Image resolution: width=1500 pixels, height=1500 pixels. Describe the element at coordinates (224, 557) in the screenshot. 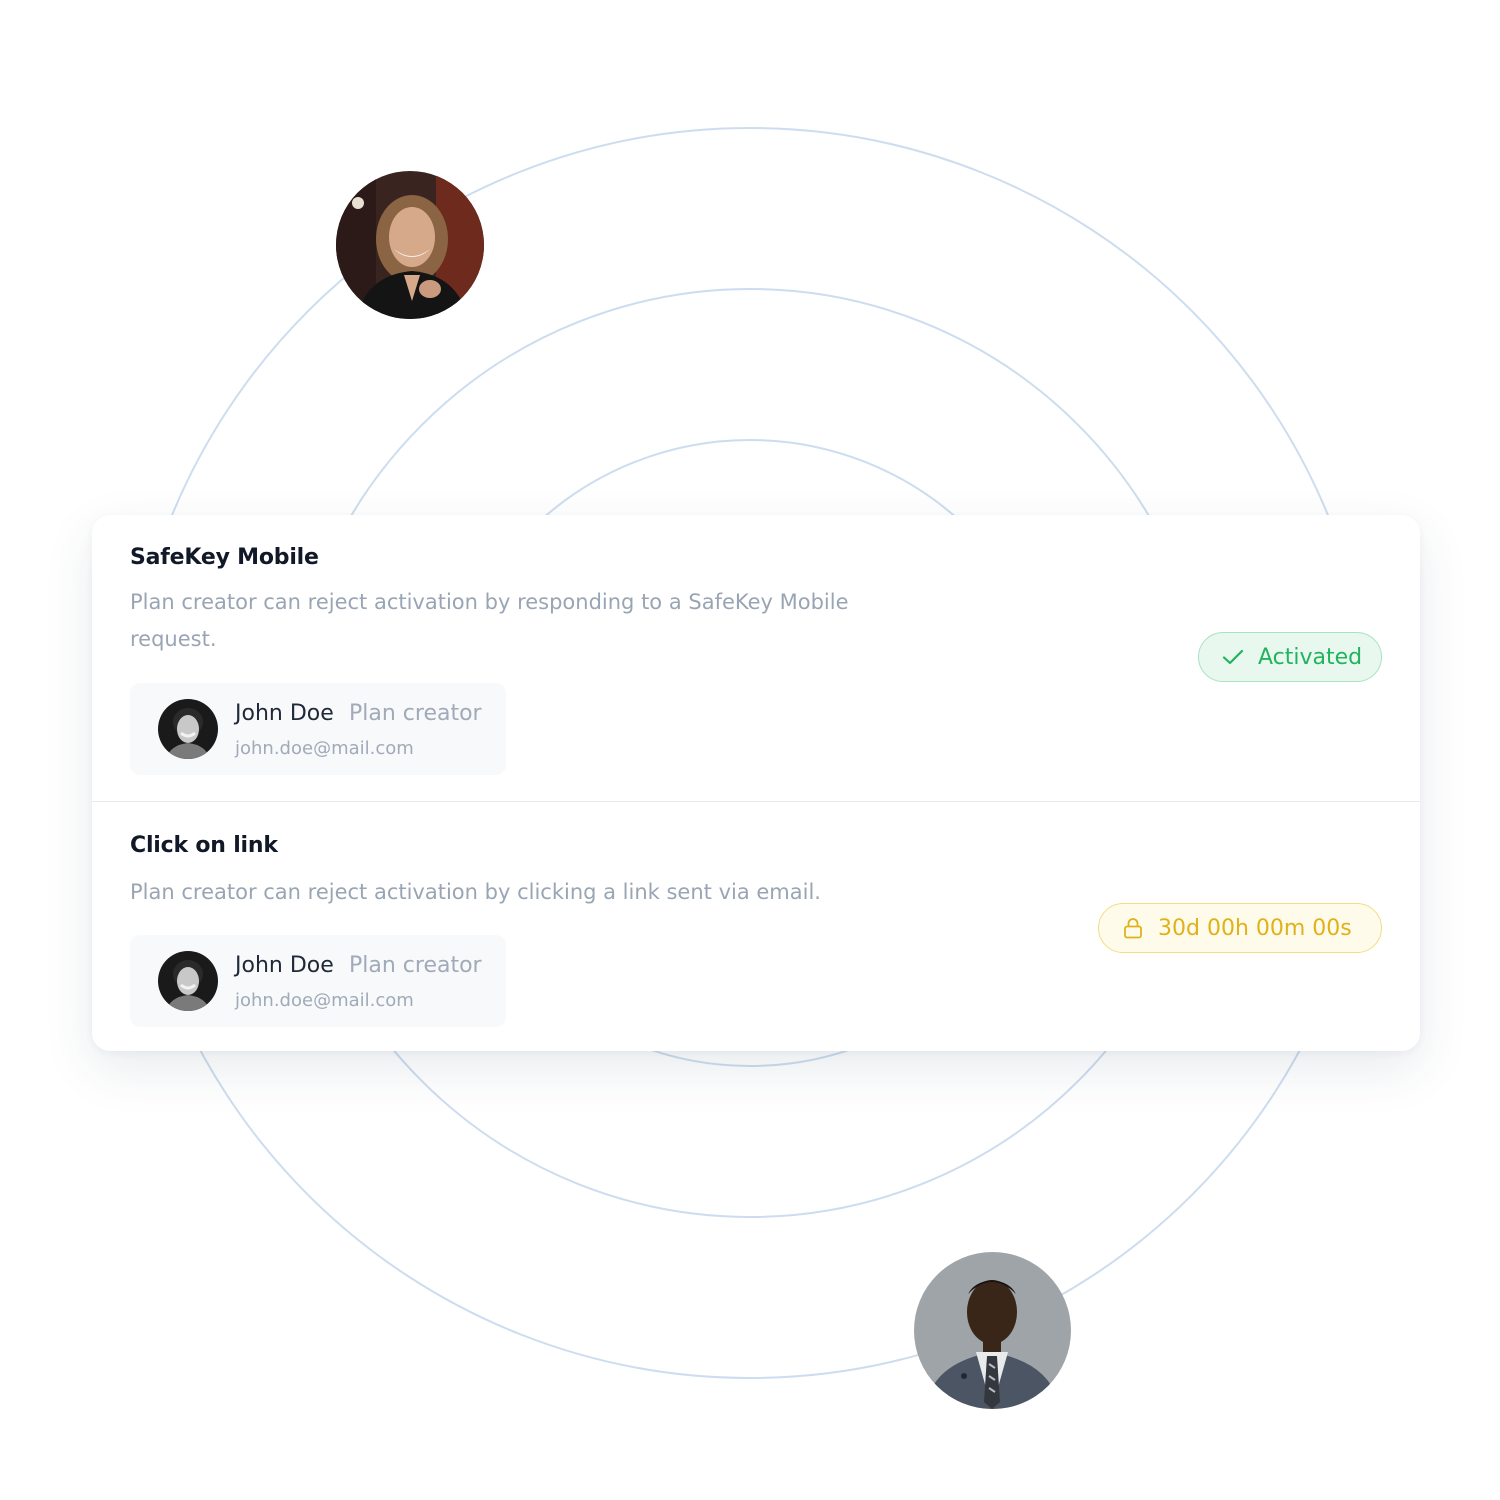

I see `section-title: SafeKey Mobile` at that location.